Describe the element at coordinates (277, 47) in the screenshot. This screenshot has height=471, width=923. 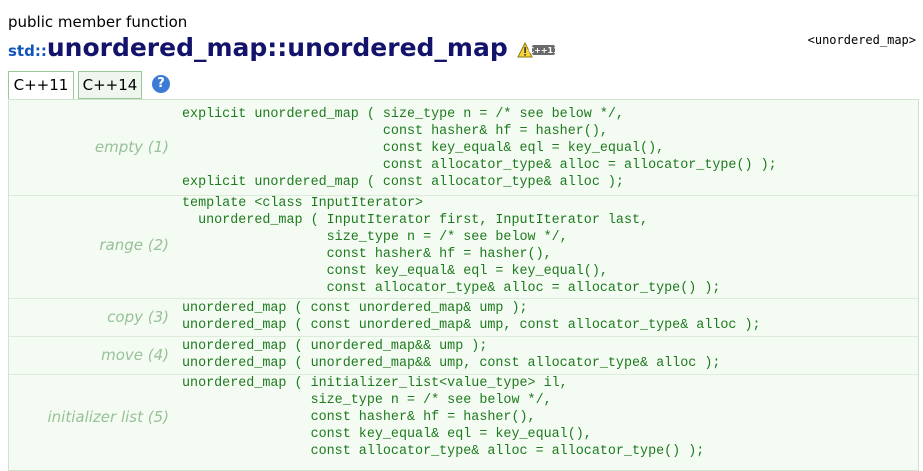
I see `page-title: unordered_map::unordered_map` at that location.